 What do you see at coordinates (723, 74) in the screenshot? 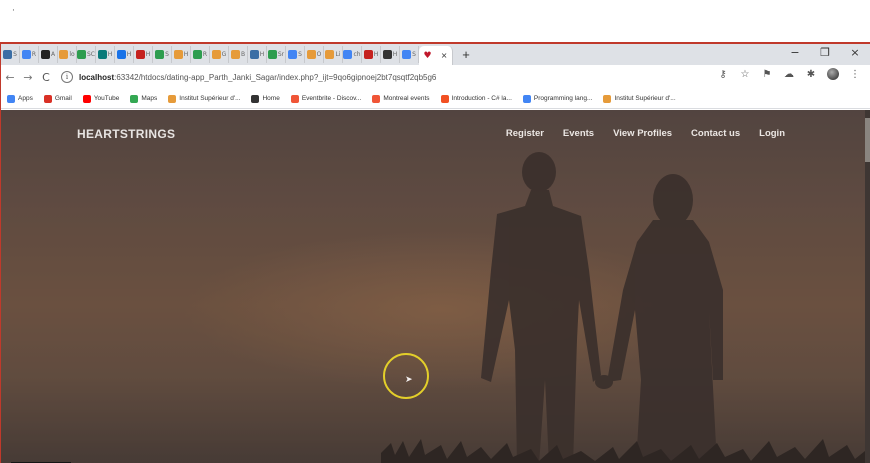
I see `password-key-icon: ⚷` at bounding box center [723, 74].